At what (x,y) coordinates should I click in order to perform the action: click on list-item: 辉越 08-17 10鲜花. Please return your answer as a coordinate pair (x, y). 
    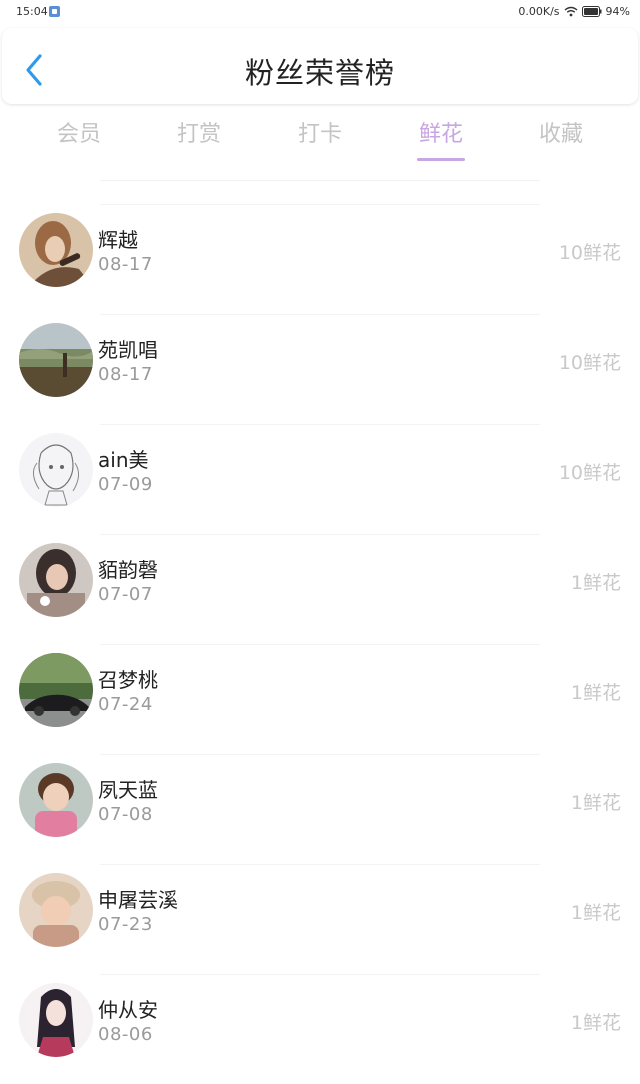
    Looking at the image, I should click on (320, 259).